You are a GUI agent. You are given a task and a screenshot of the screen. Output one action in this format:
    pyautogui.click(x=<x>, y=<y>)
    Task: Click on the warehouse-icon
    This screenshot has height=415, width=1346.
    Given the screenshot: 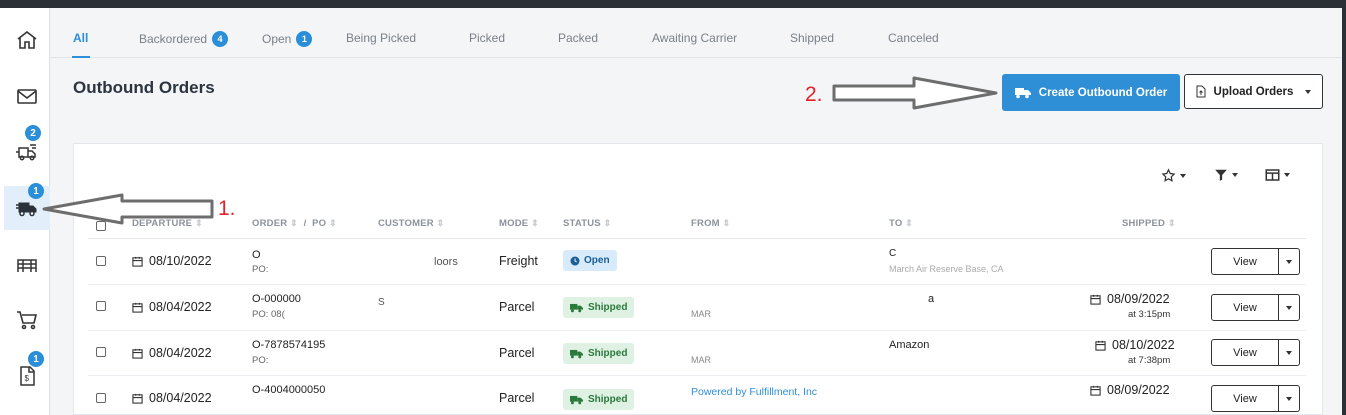 What is the action you would take?
    pyautogui.click(x=27, y=265)
    